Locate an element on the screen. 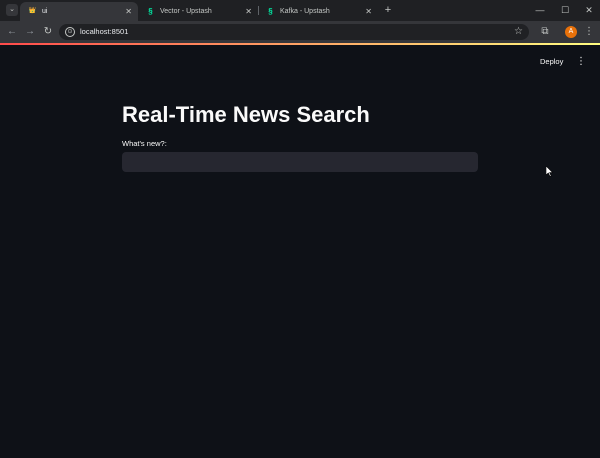  tab-title: Vector - Upstash is located at coordinates (186, 11).